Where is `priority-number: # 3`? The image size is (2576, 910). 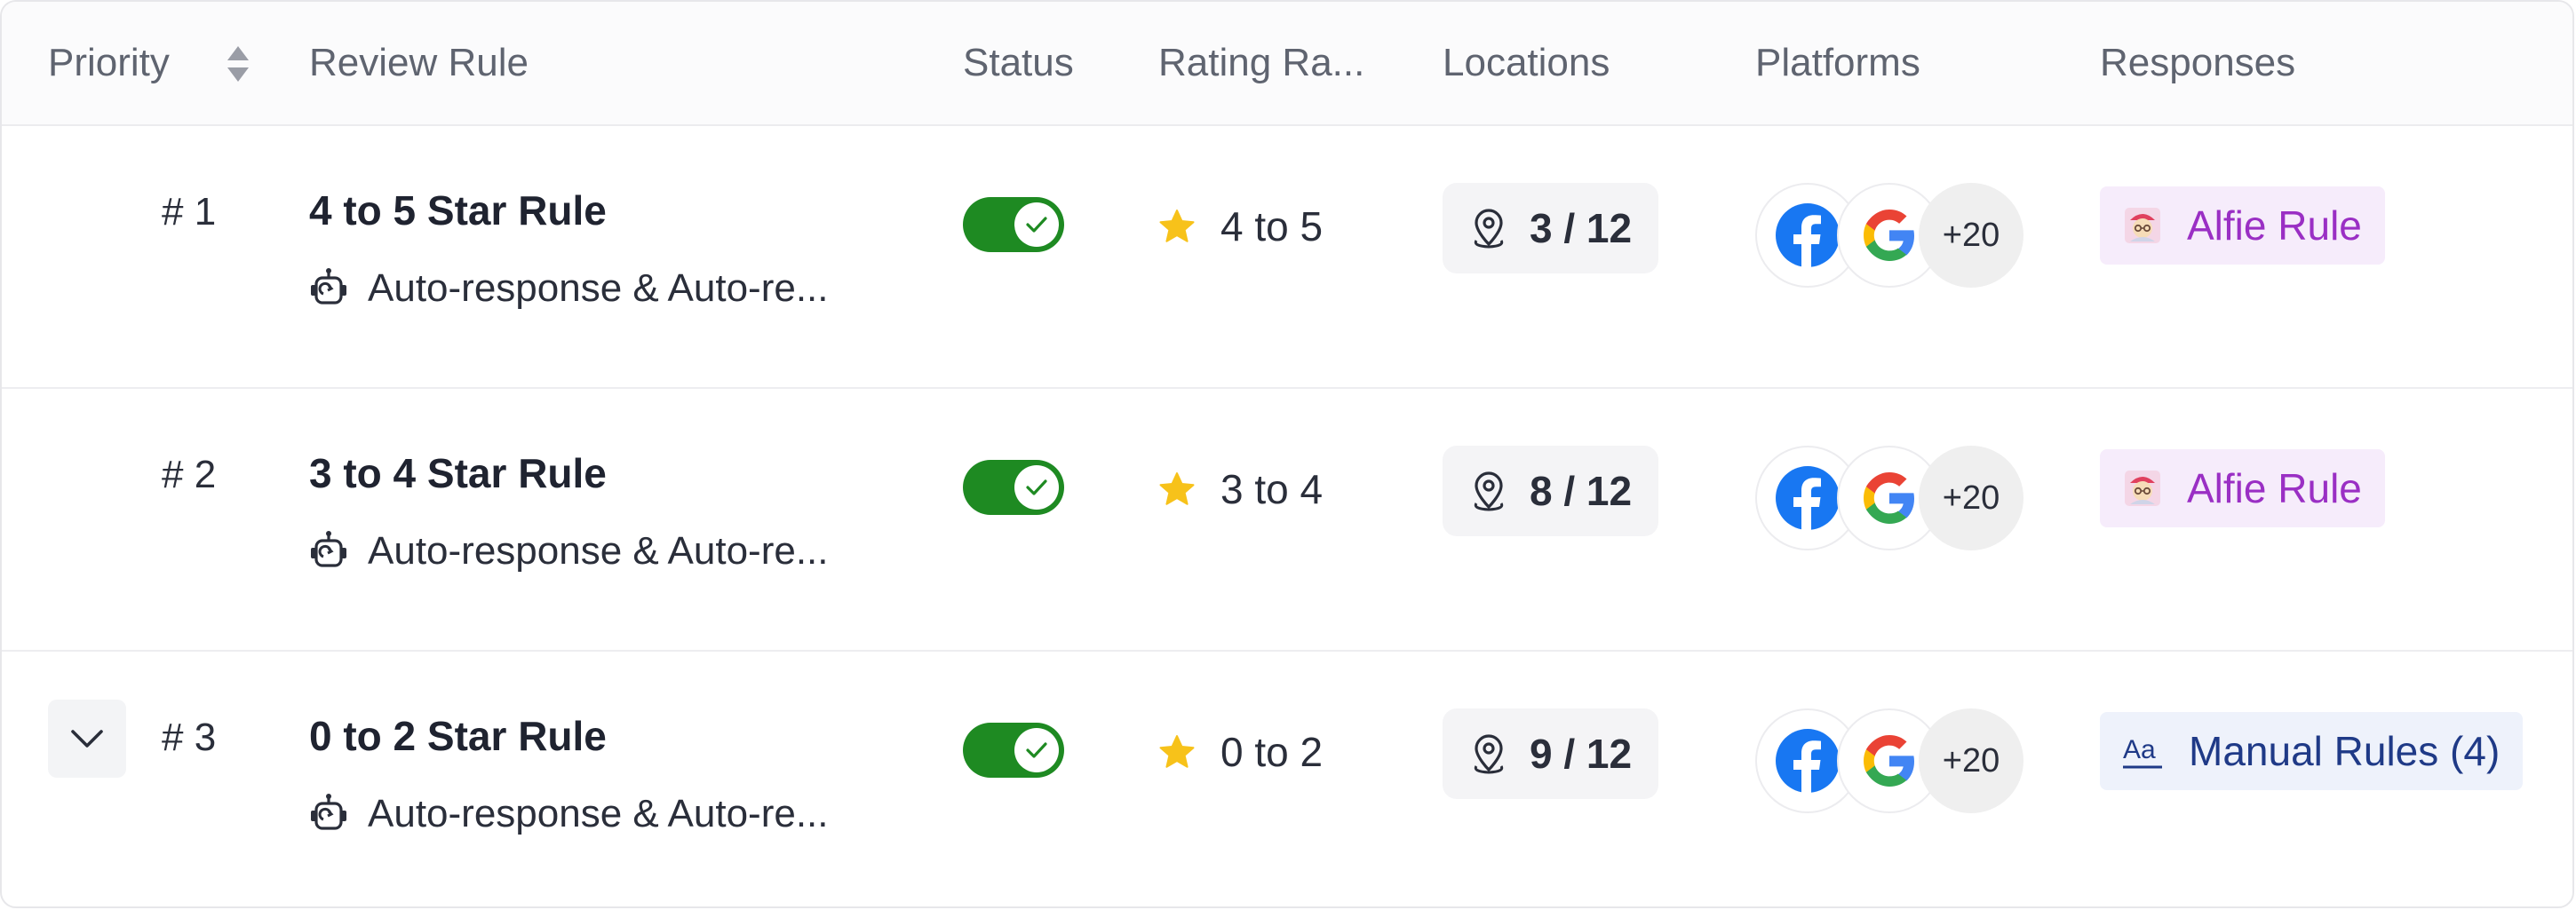 priority-number: # 3 is located at coordinates (189, 737).